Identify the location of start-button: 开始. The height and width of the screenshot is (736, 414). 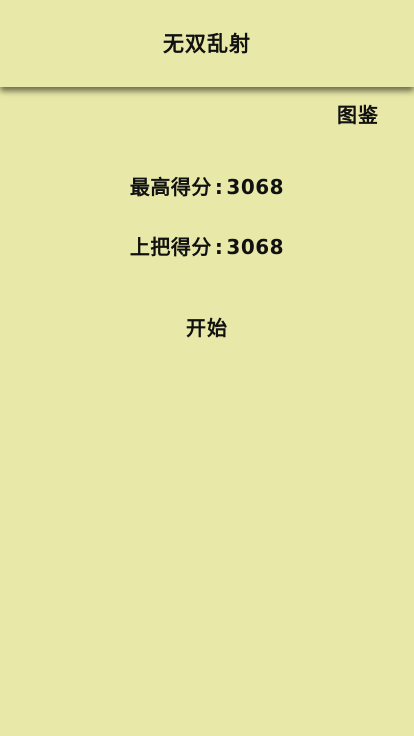
(207, 328).